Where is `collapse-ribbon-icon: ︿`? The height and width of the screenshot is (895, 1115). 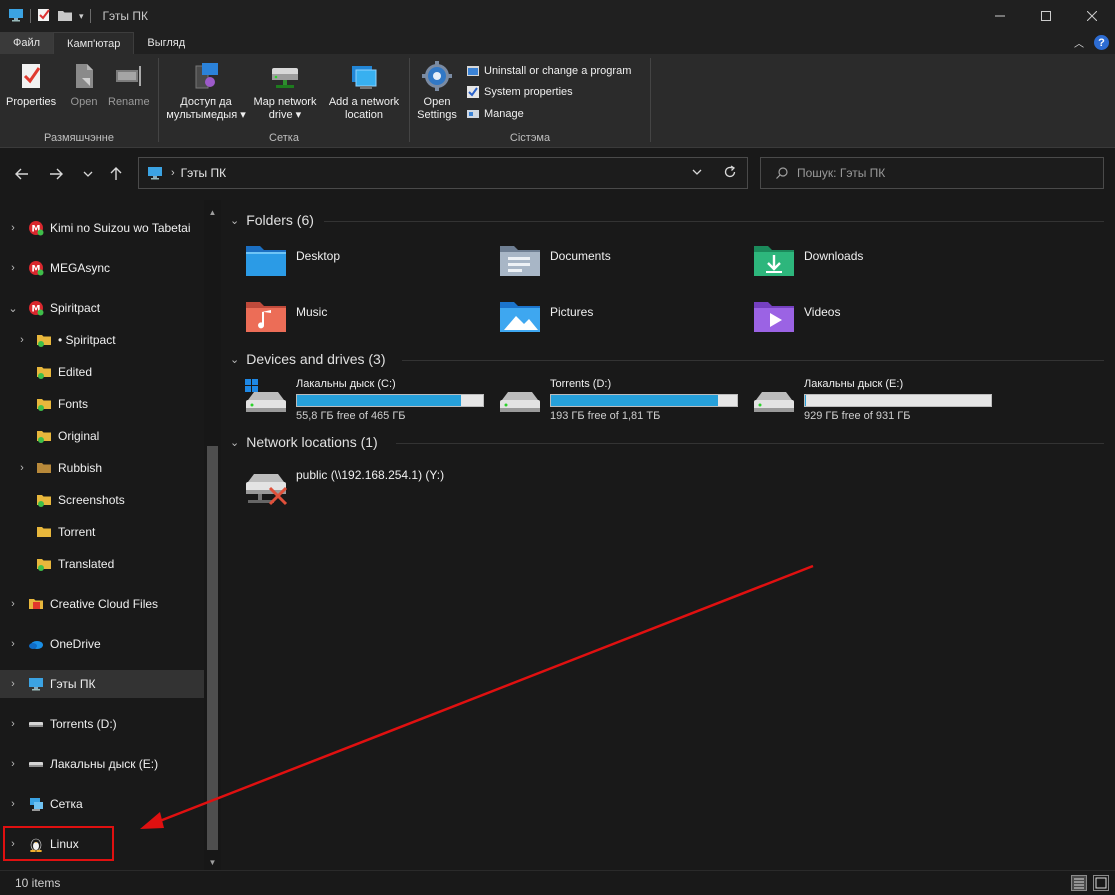
collapse-ribbon-icon: ︿ is located at coordinates (1079, 42).